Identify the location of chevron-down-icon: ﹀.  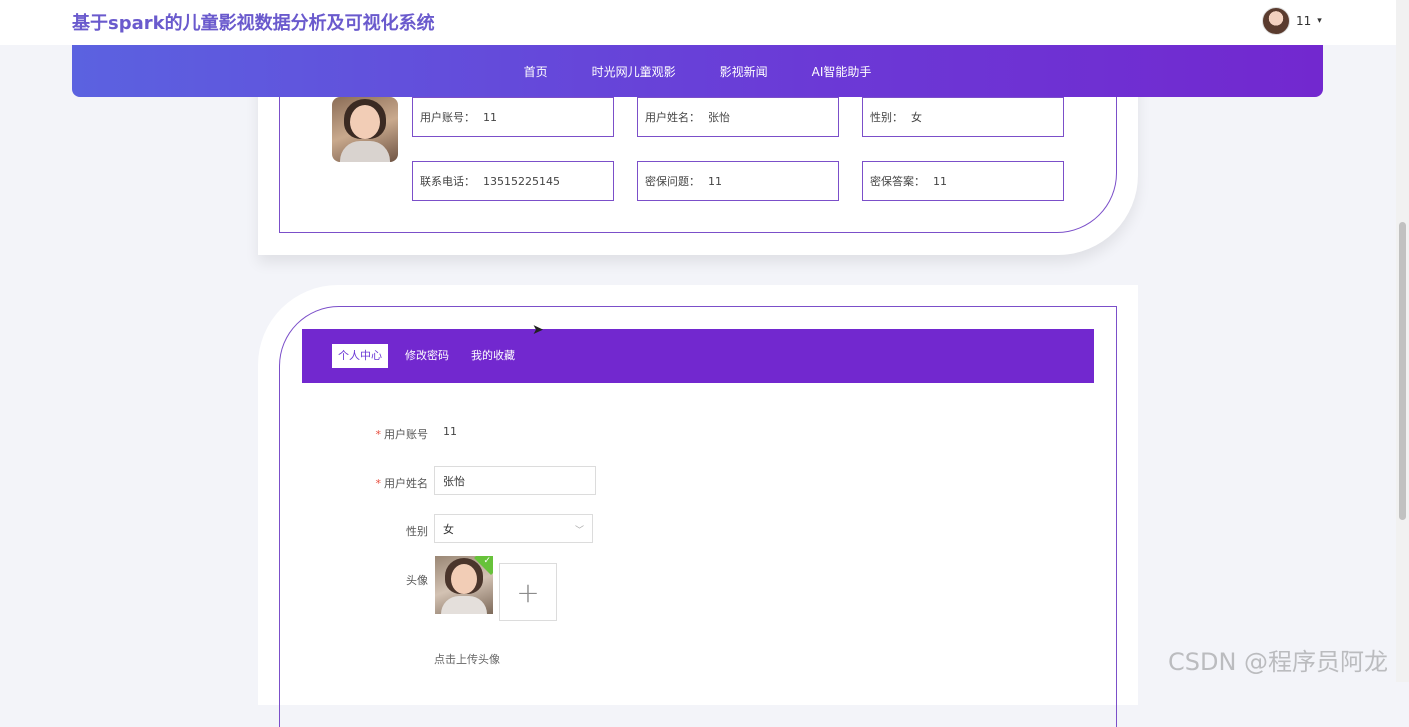
(579, 531).